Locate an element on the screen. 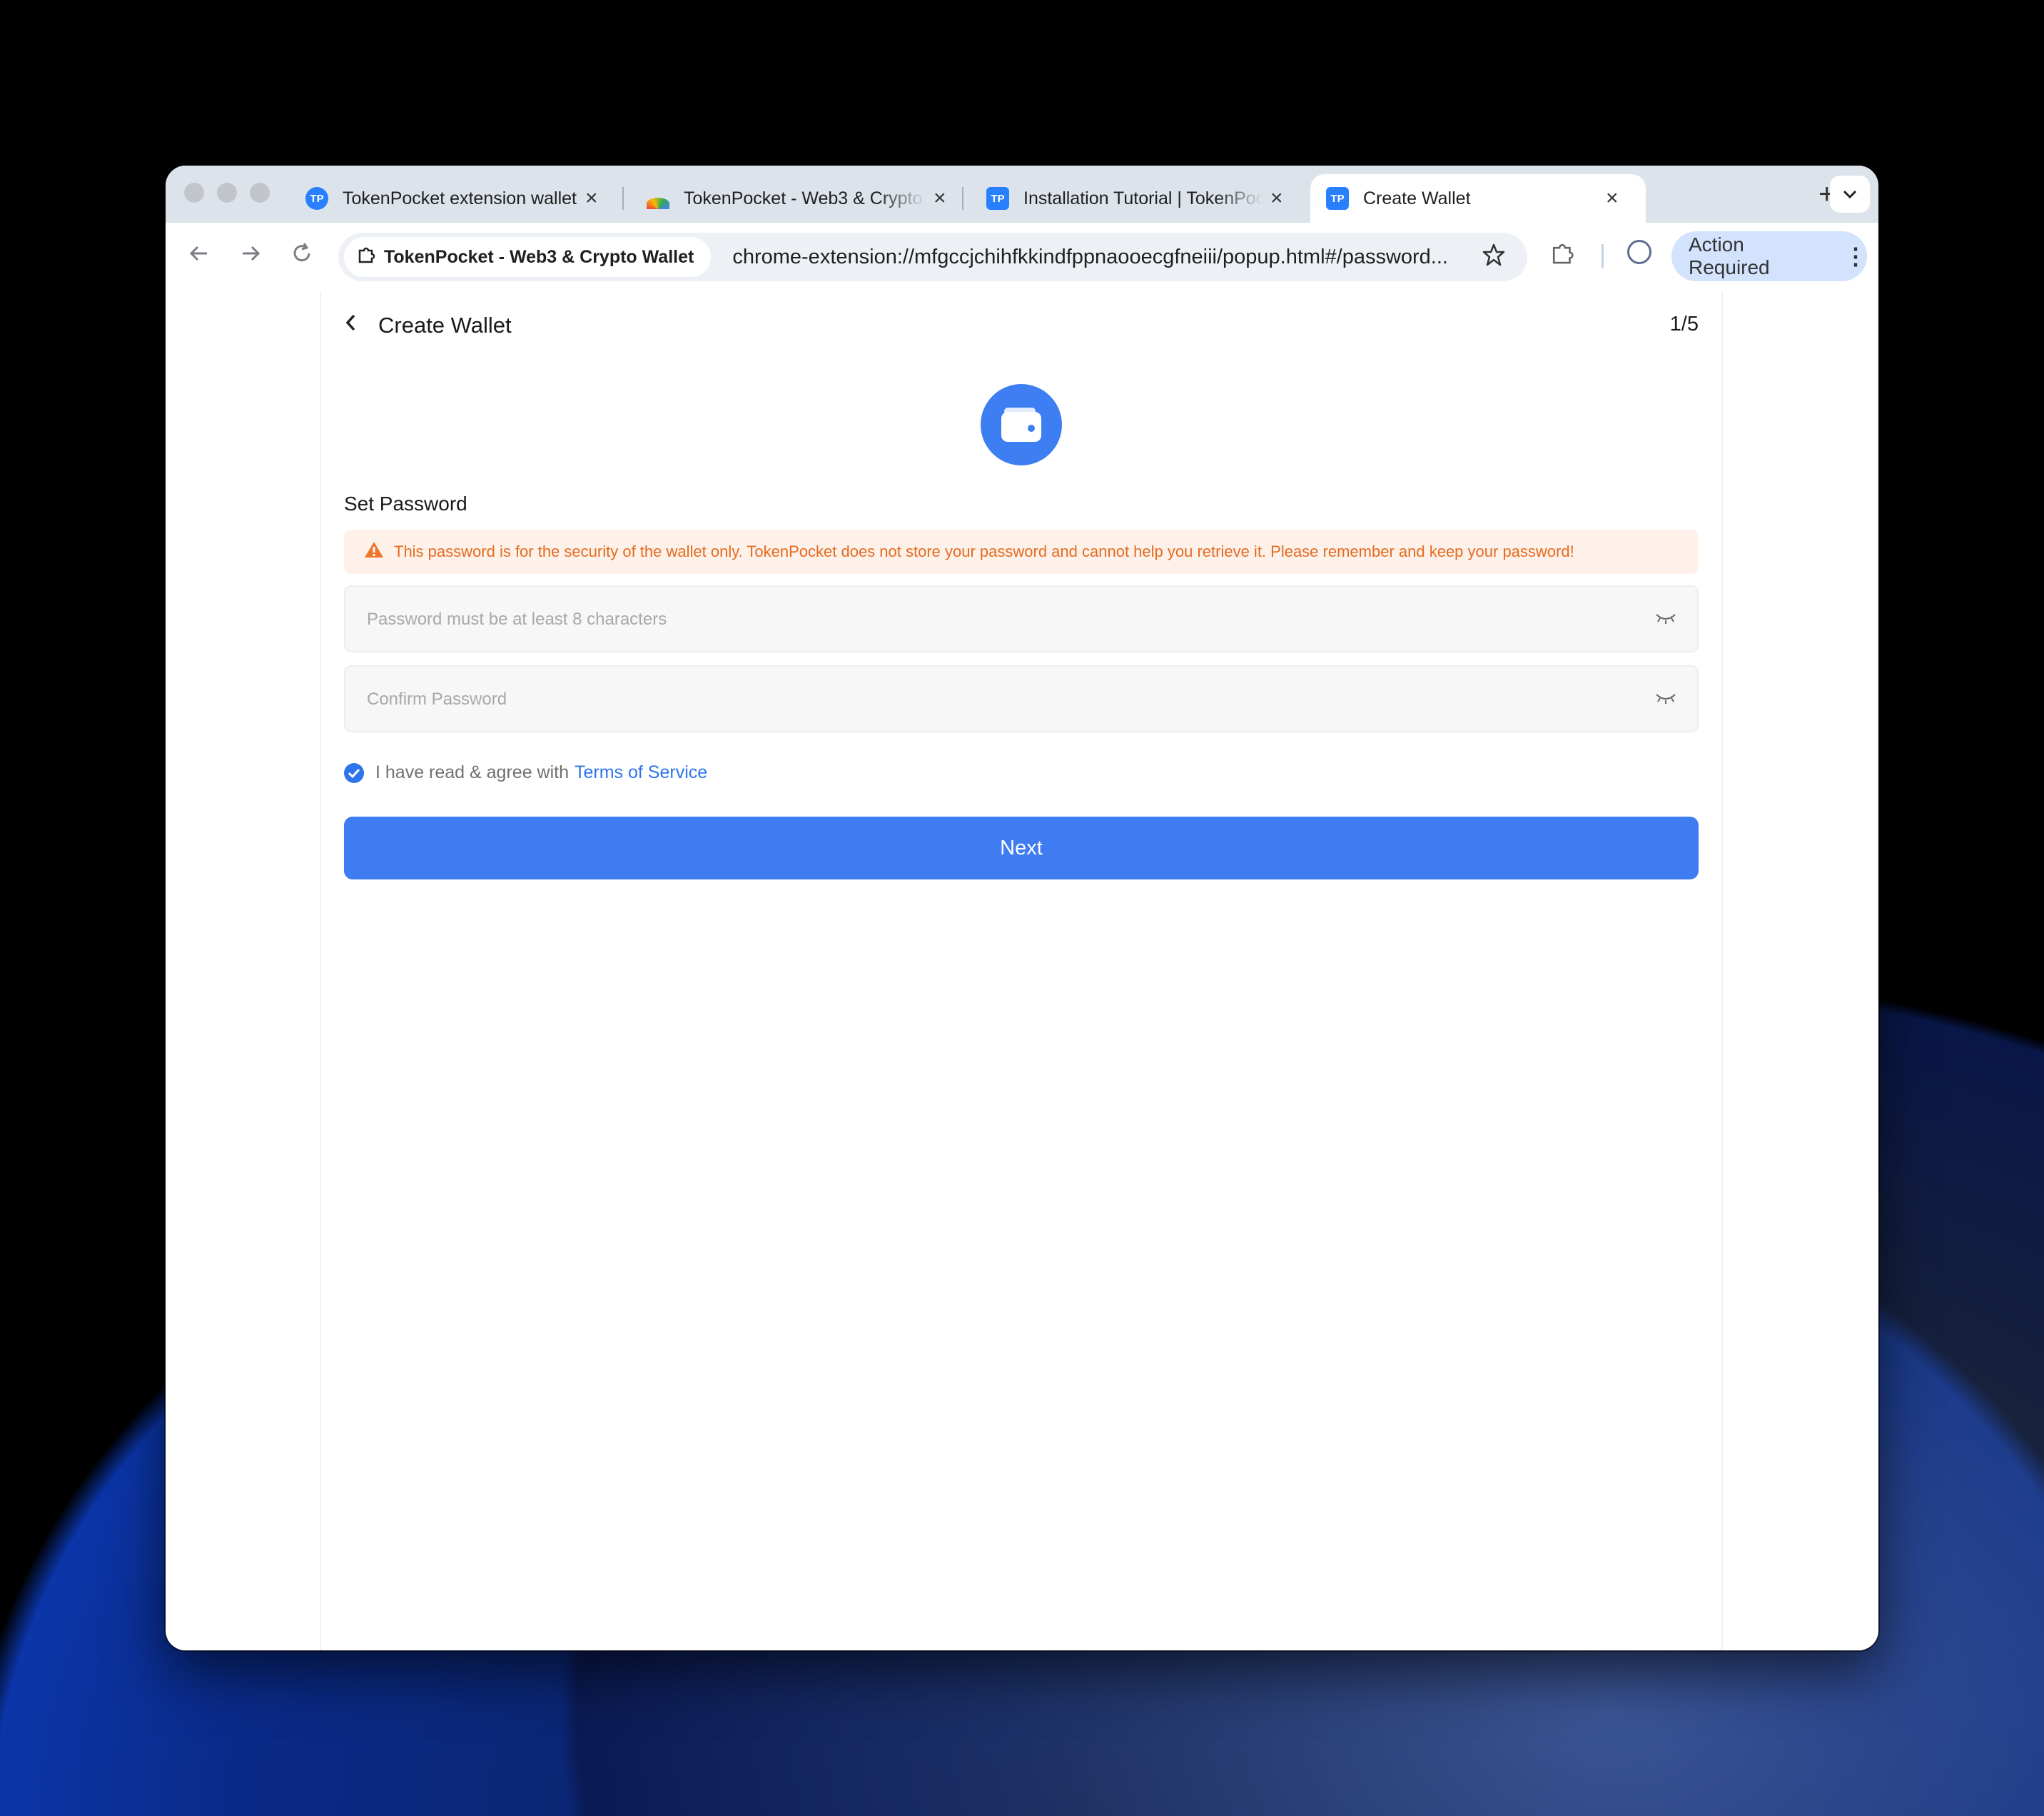 The image size is (2044, 1816). tab-installation-tutorial: TP Installation Tutorial | TokenPocket × is located at coordinates (1138, 198).